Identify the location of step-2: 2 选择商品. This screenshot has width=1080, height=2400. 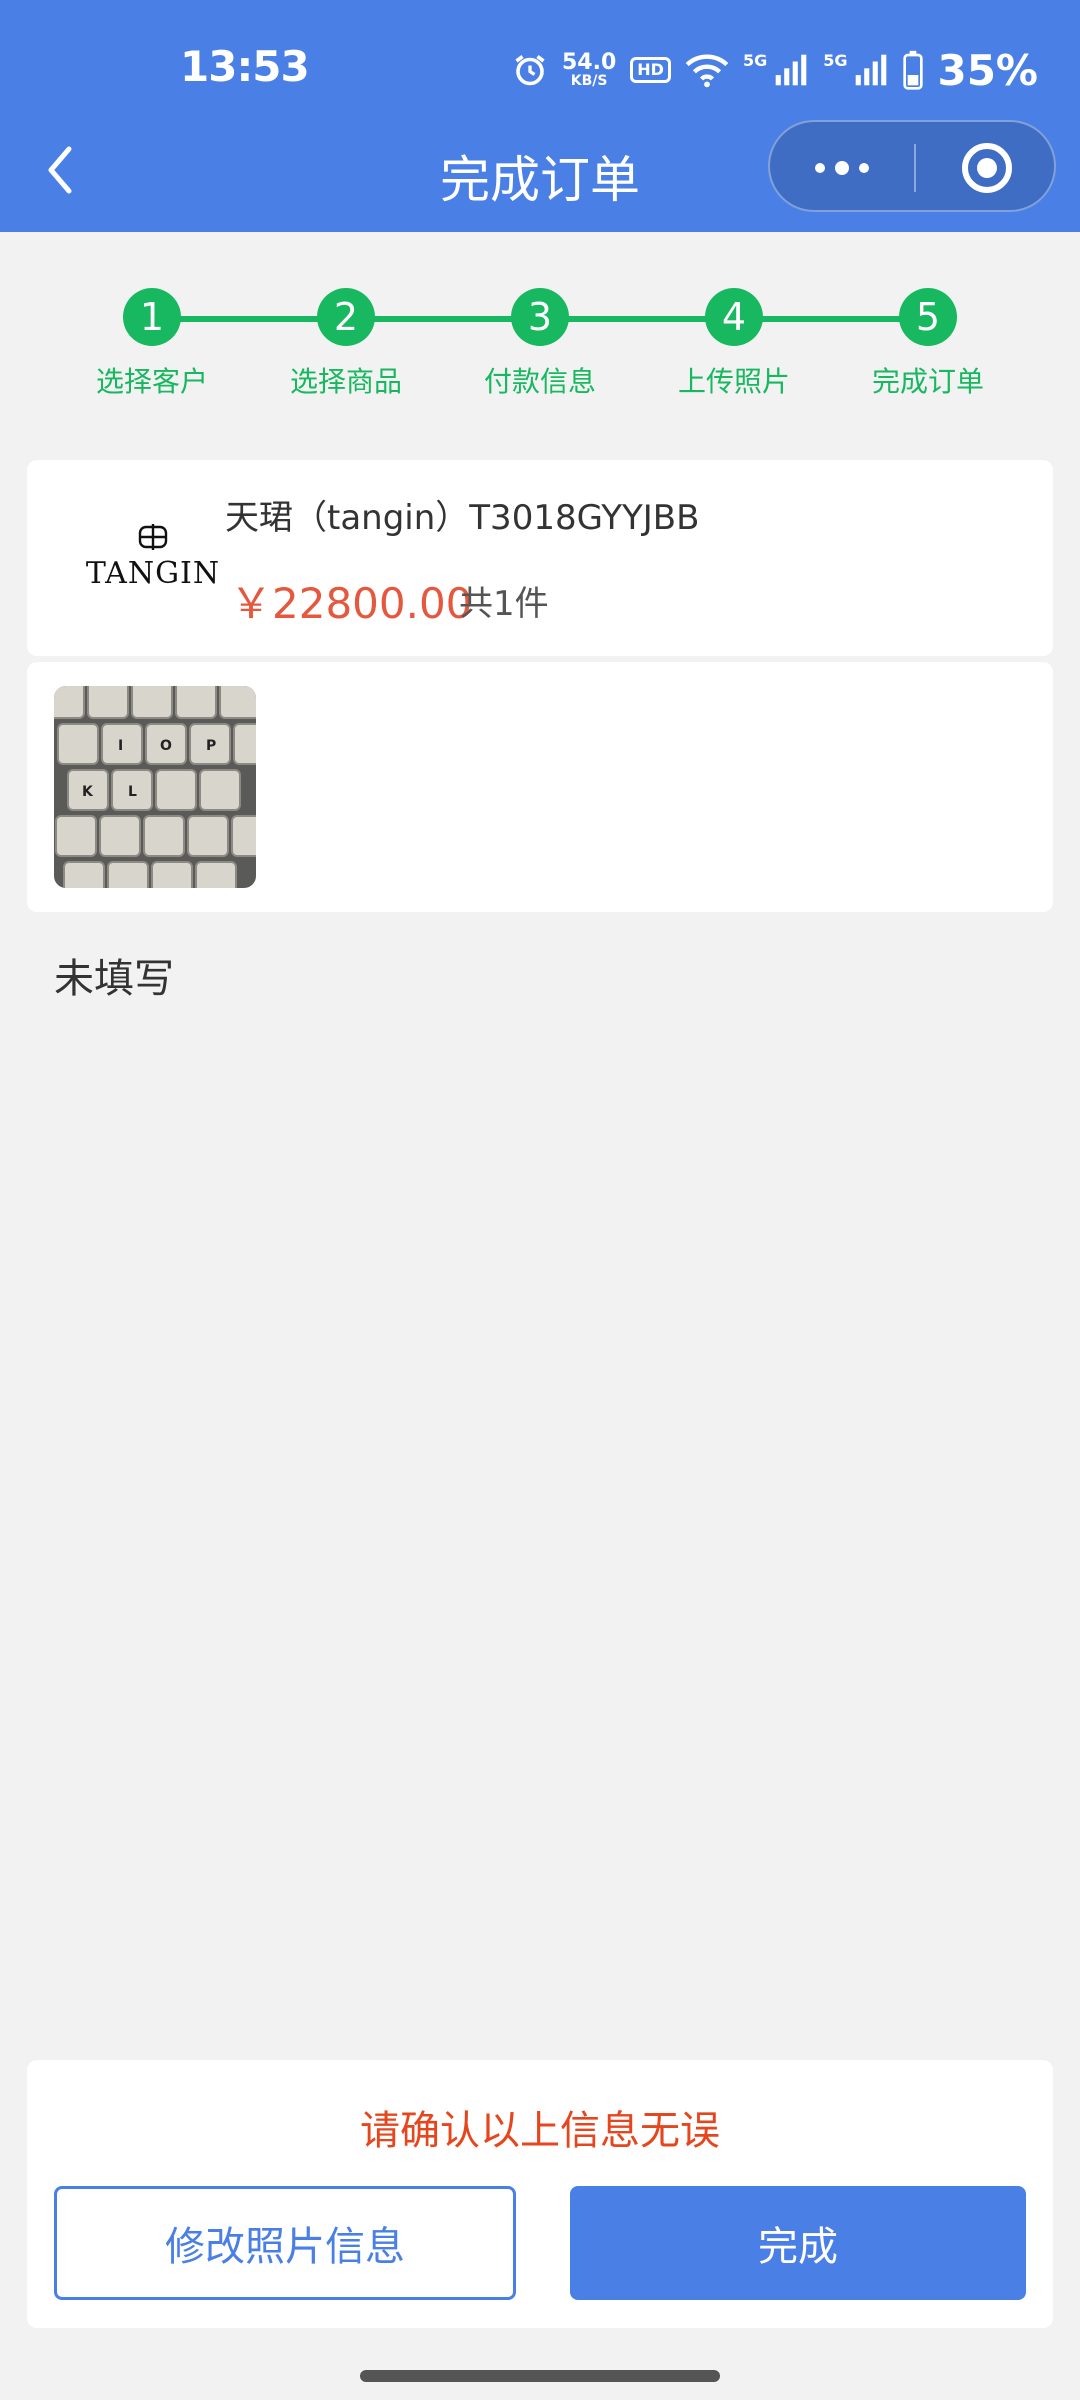
(346, 344).